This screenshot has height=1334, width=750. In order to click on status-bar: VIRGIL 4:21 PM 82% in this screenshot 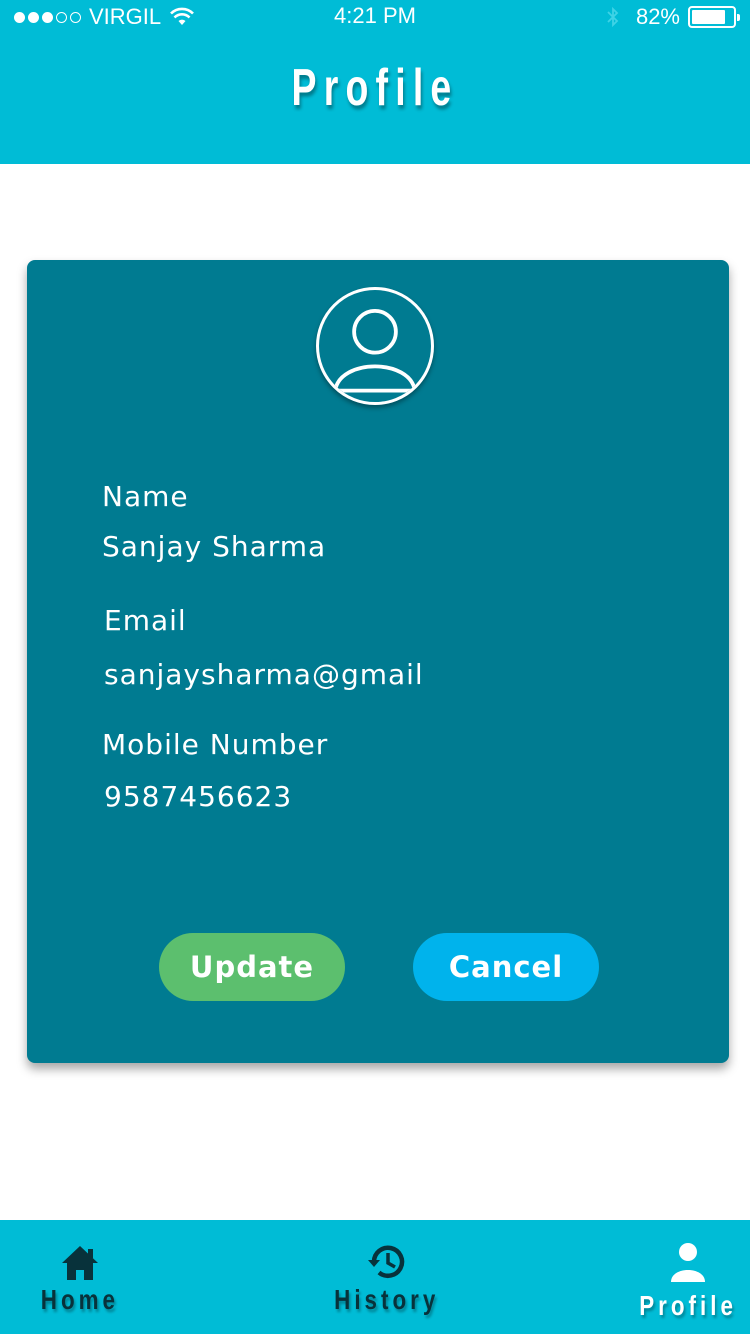, I will do `click(375, 18)`.